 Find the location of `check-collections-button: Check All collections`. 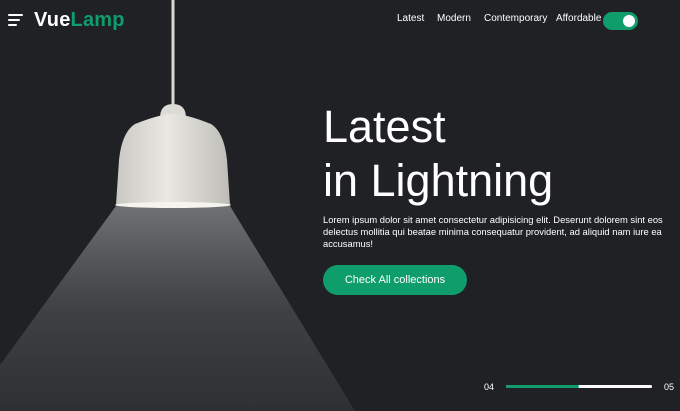

check-collections-button: Check All collections is located at coordinates (395, 280).